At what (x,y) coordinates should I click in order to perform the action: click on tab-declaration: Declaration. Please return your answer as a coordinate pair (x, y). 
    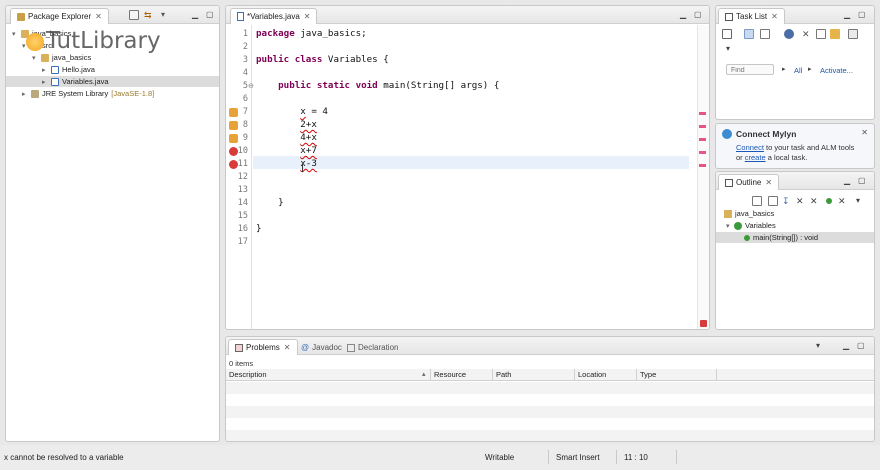
    Looking at the image, I should click on (372, 347).